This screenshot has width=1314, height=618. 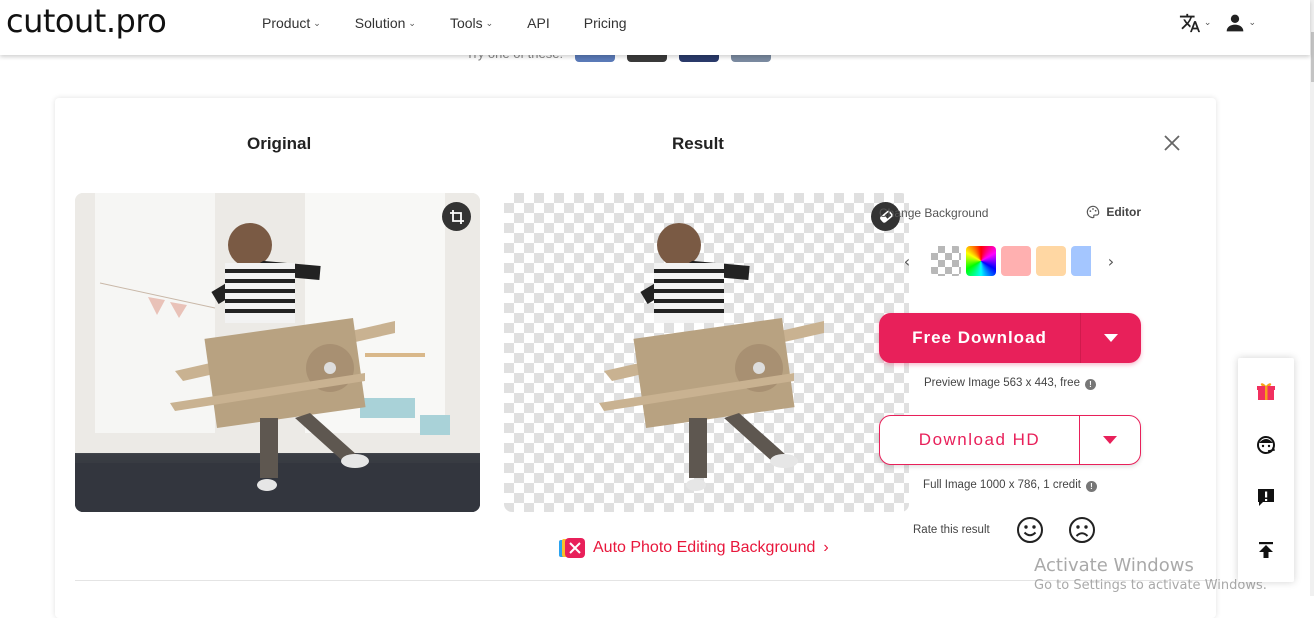 What do you see at coordinates (1150, 585) in the screenshot?
I see `watermark-subtitle: Go to Settings to activate Windows.` at bounding box center [1150, 585].